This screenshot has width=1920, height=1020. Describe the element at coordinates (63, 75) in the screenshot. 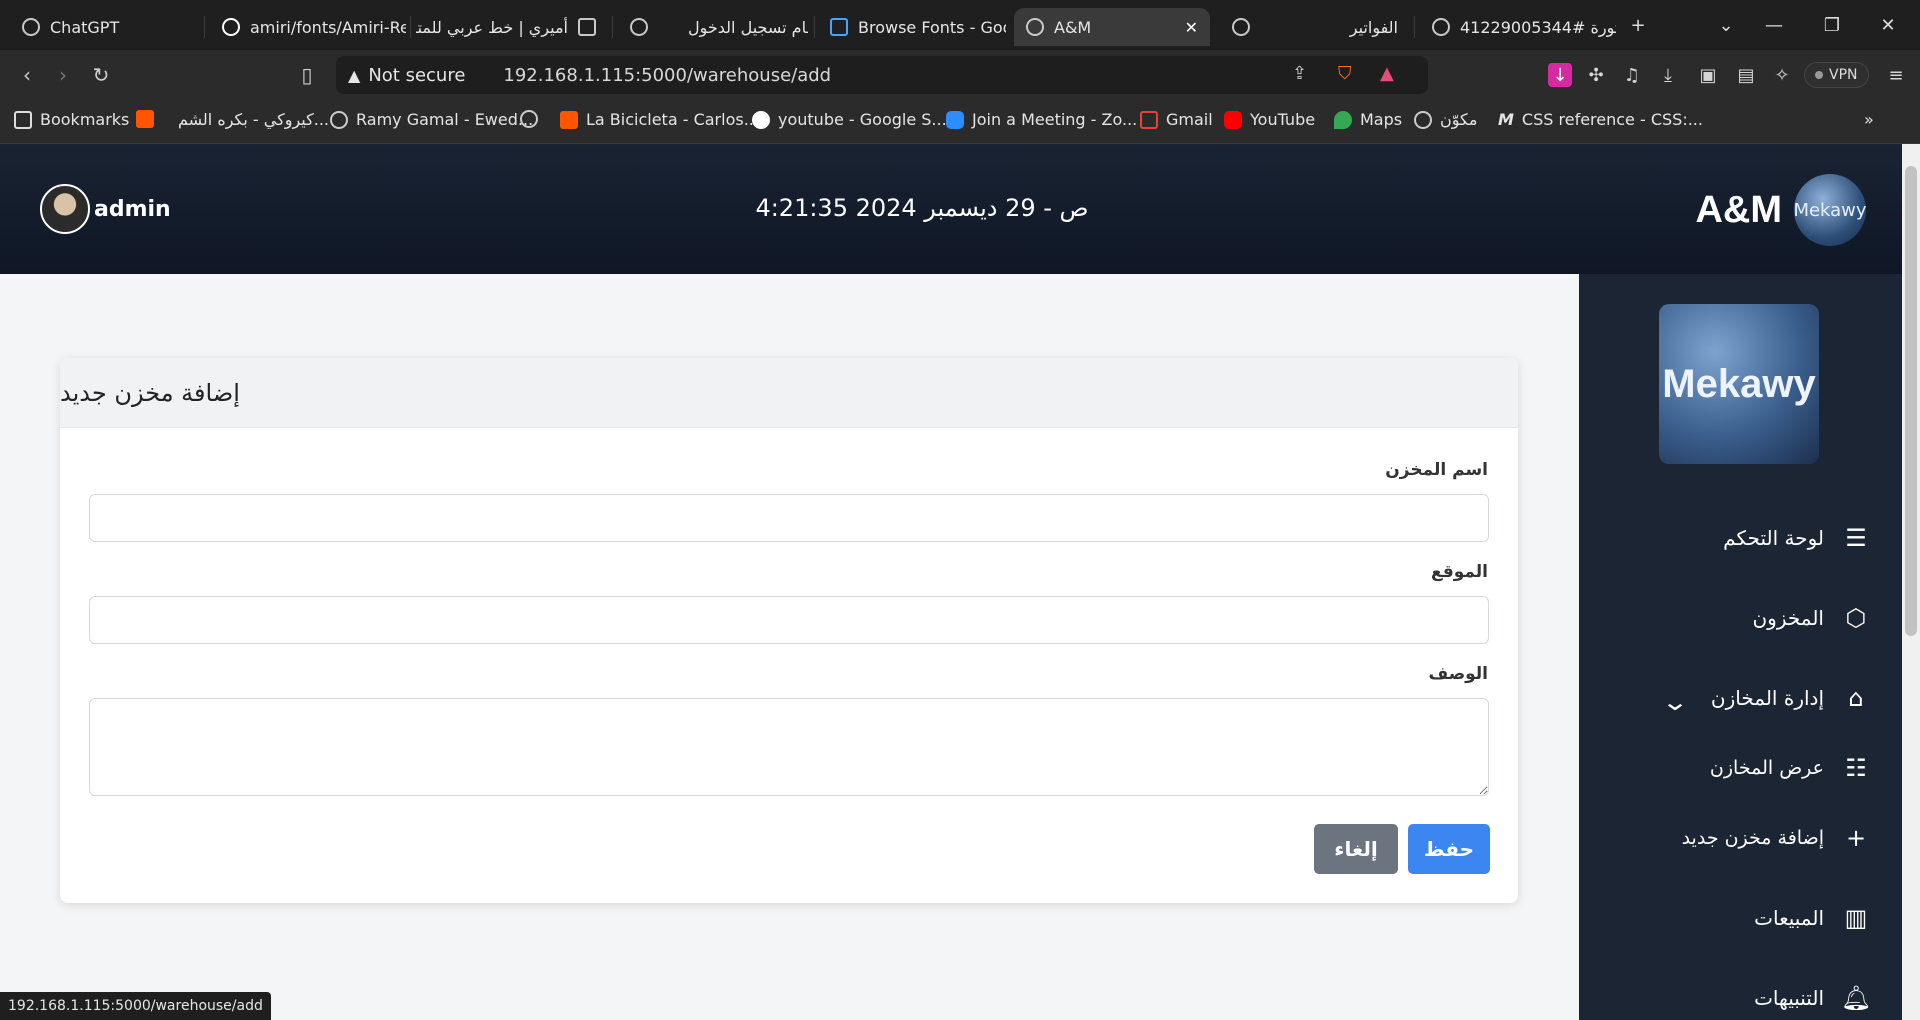

I see `forward-icon: ›` at that location.